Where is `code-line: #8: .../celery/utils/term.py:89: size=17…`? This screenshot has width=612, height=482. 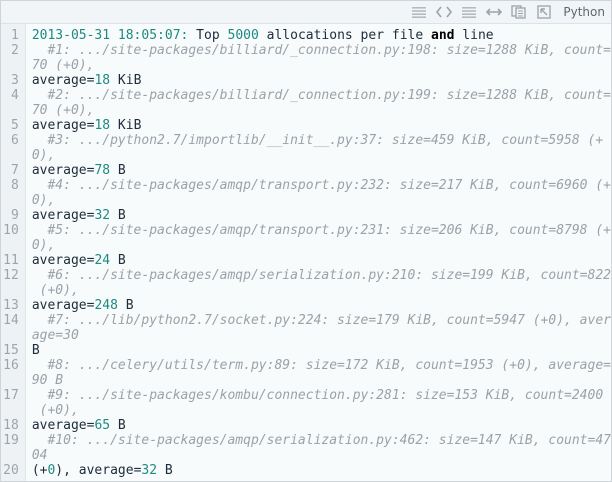 code-line: #8: .../celery/utils/term.py:89: size=17… is located at coordinates (321, 365).